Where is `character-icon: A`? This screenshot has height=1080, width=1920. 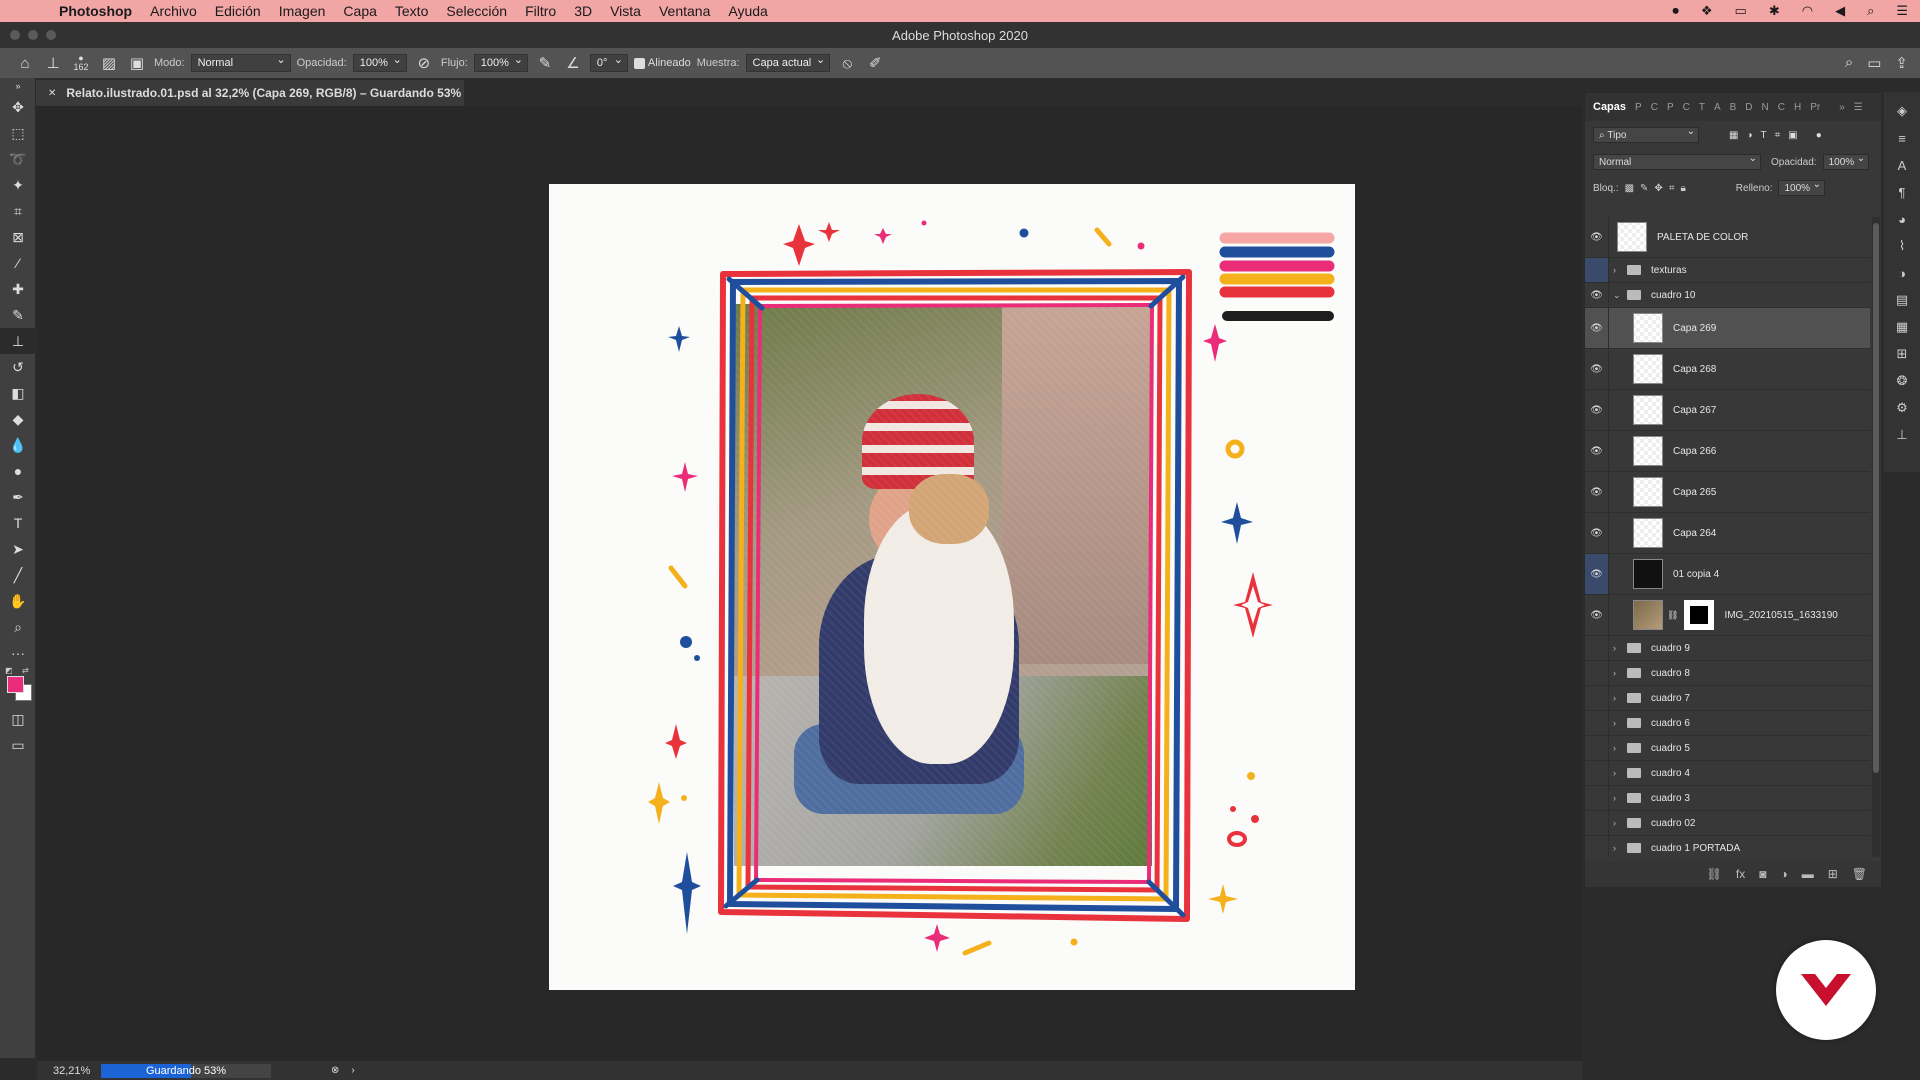
character-icon: A is located at coordinates (1902, 165).